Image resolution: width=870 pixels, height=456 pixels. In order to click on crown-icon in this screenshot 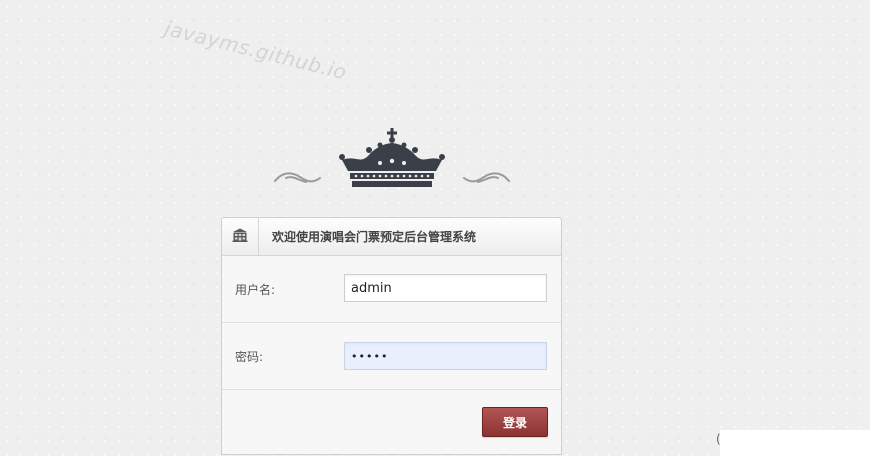, I will do `click(392, 157)`.